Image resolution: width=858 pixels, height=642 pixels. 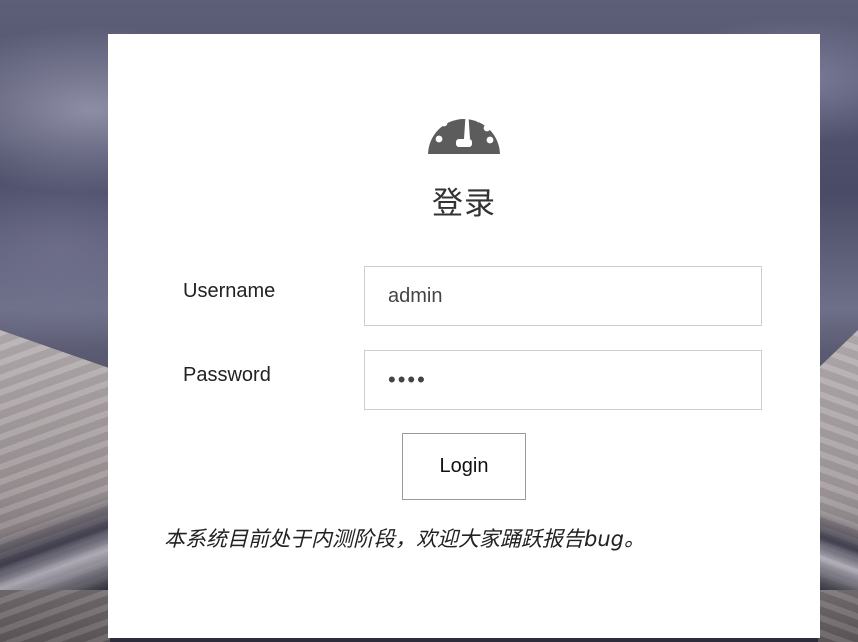 I want to click on username-input, so click(x=563, y=296).